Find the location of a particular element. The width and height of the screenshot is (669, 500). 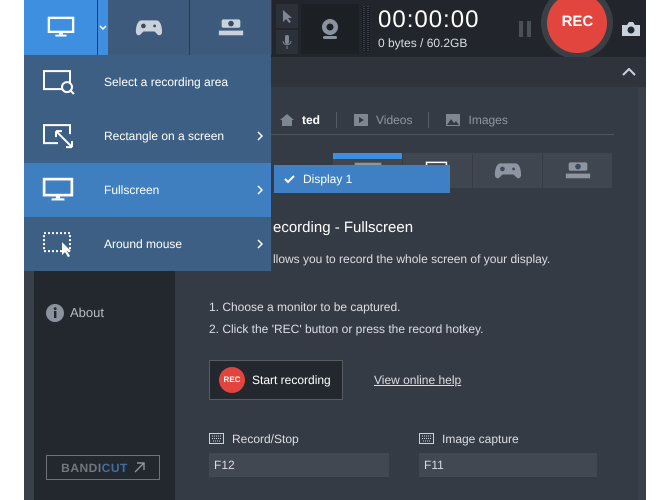

timer: 00:00:00 is located at coordinates (429, 20).